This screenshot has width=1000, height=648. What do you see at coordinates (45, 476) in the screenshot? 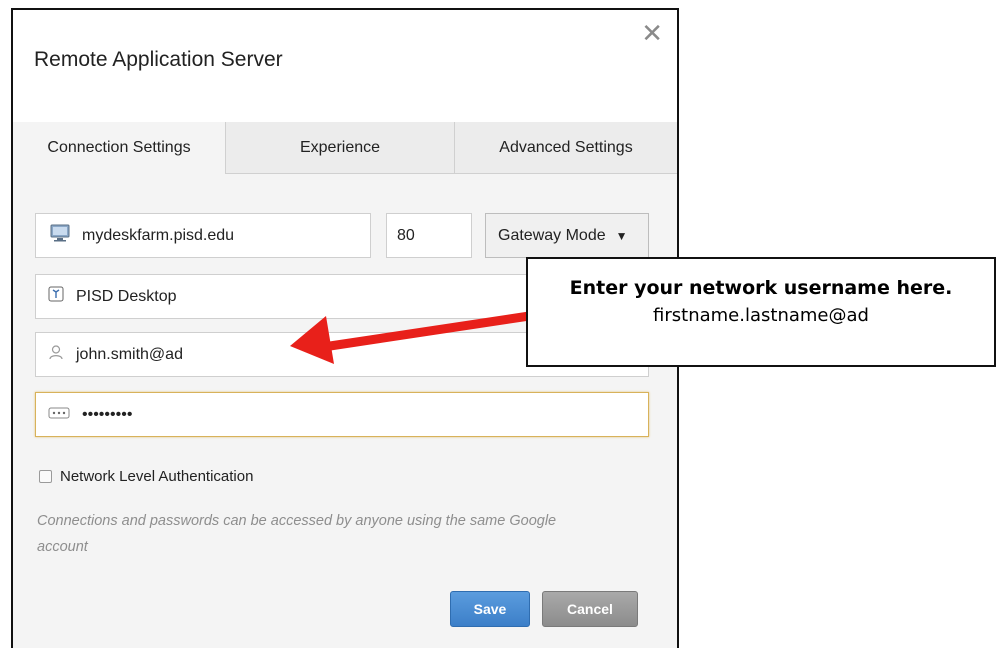
I see `nla-checkbox` at bounding box center [45, 476].